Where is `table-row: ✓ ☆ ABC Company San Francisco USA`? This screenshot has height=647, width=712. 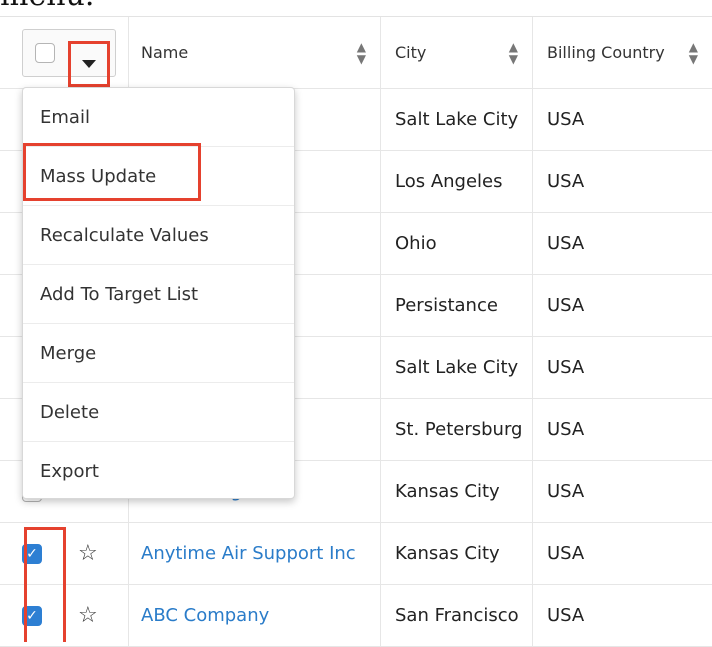
table-row: ✓ ☆ ABC Company San Francisco USA is located at coordinates (356, 616).